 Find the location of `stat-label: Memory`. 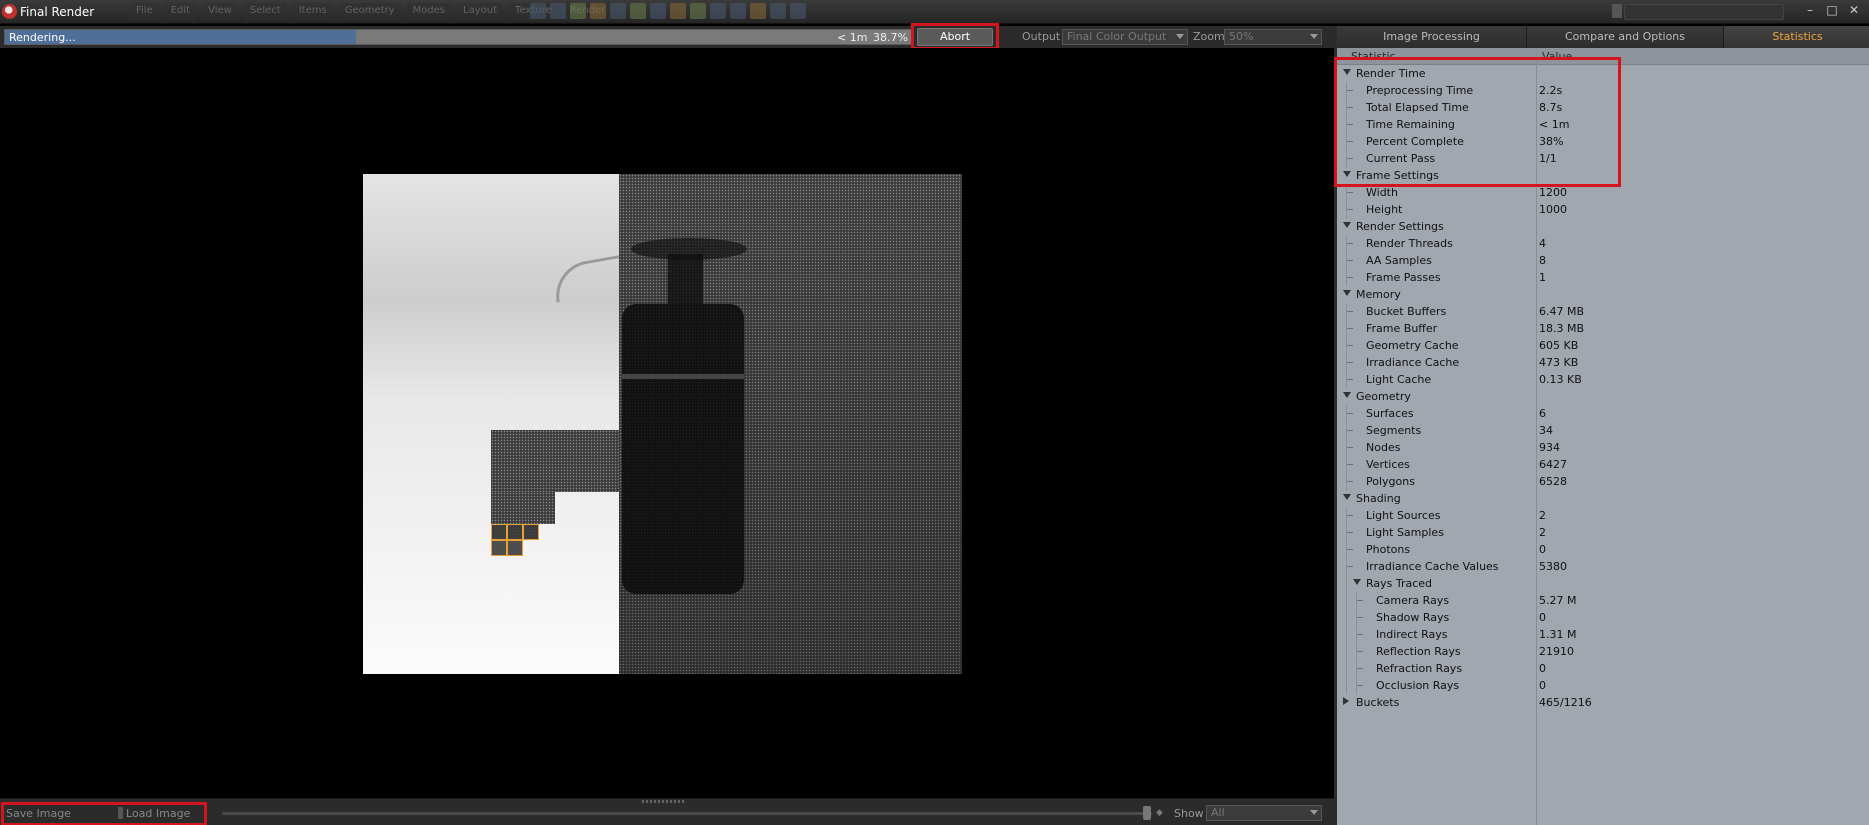

stat-label: Memory is located at coordinates (1378, 294).